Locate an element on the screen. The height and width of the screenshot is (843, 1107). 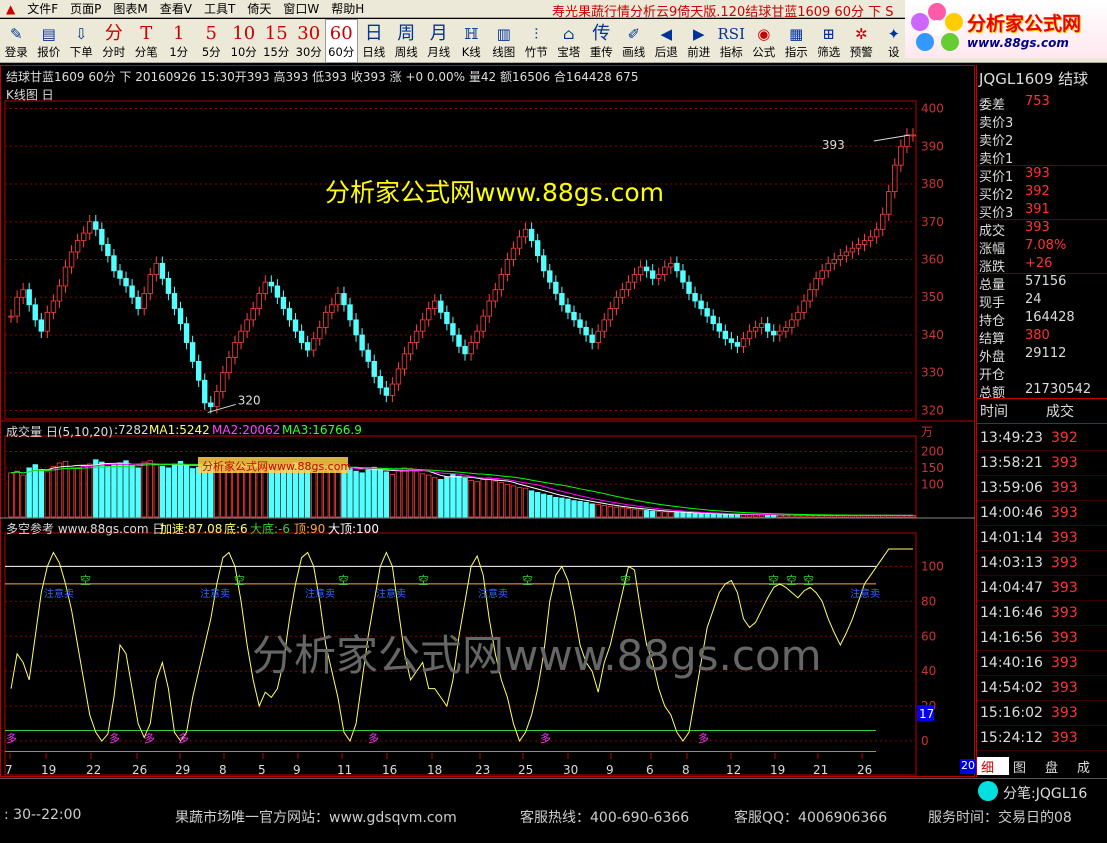
toolbar-button-16: ⫶ 竹节 is located at coordinates (536, 41).